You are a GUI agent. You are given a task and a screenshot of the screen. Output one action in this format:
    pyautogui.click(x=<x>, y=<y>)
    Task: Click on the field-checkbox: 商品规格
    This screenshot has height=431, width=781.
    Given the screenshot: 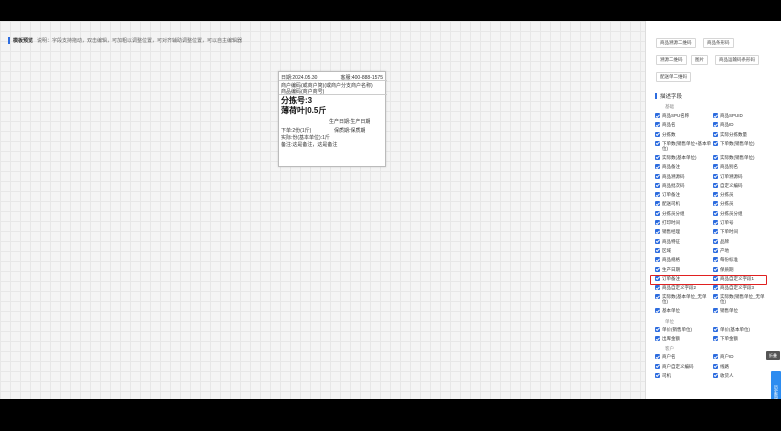 What is the action you would take?
    pyautogui.click(x=683, y=260)
    